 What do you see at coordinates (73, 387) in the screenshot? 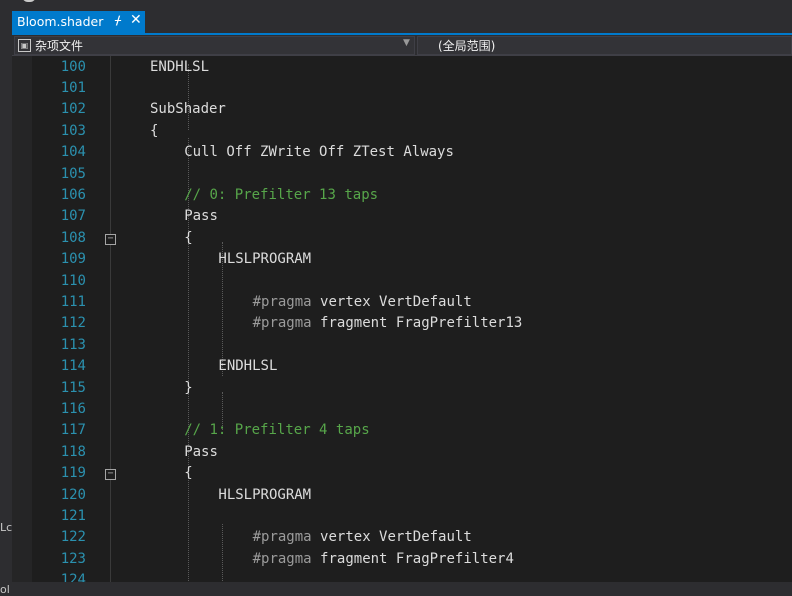
I see `line-number: 115` at bounding box center [73, 387].